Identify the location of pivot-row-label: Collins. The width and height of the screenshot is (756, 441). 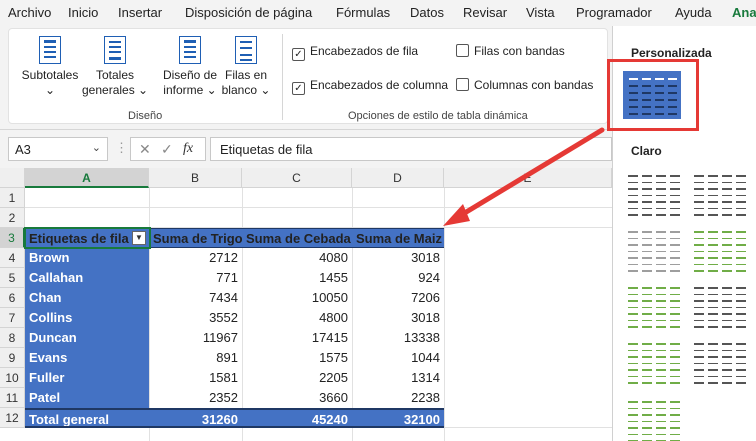
(87, 318).